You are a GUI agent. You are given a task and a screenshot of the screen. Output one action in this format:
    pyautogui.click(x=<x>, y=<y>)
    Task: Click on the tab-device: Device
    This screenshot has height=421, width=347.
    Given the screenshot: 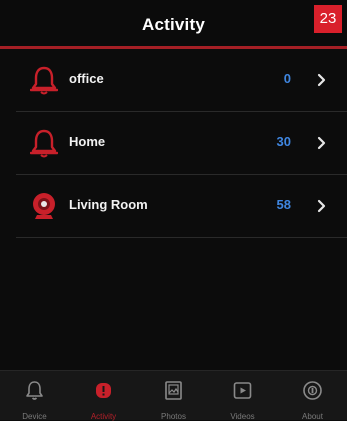 What is the action you would take?
    pyautogui.click(x=34, y=396)
    